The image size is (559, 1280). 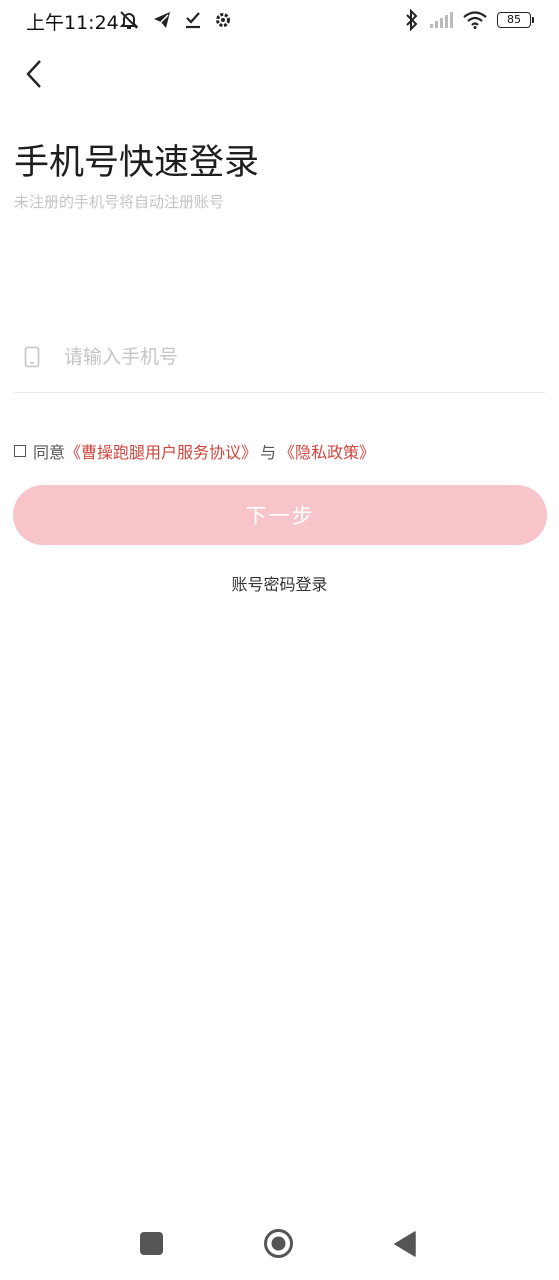 What do you see at coordinates (274, 357) in the screenshot?
I see `phone-input` at bounding box center [274, 357].